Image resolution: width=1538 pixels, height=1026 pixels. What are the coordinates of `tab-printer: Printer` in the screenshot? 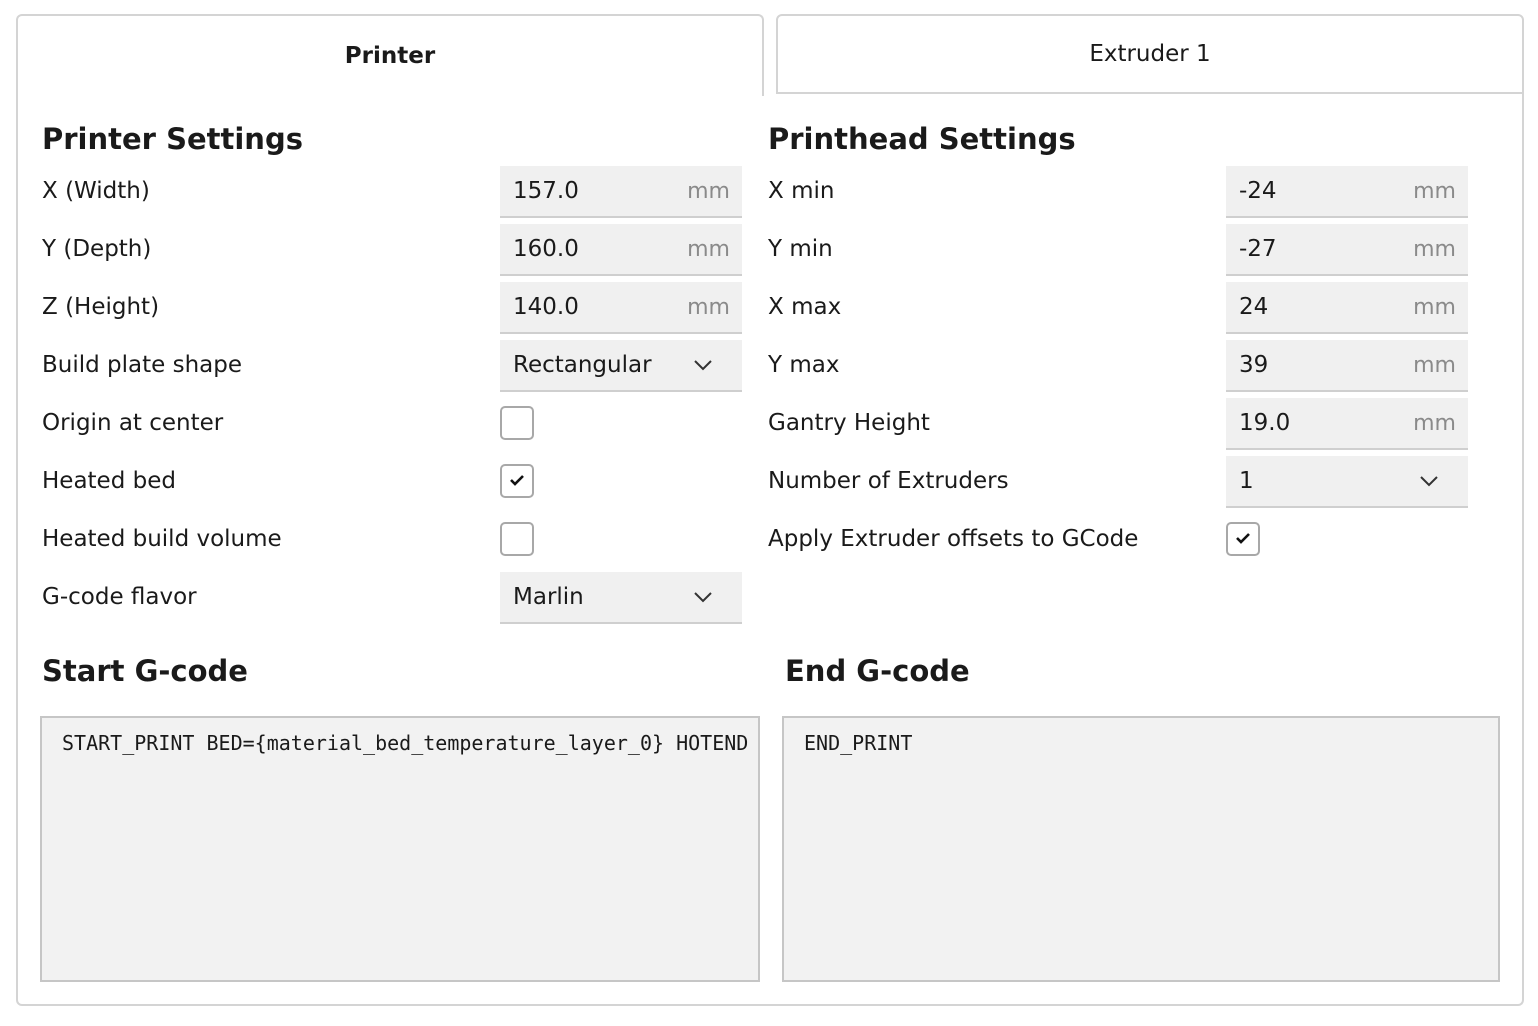 It's located at (390, 55).